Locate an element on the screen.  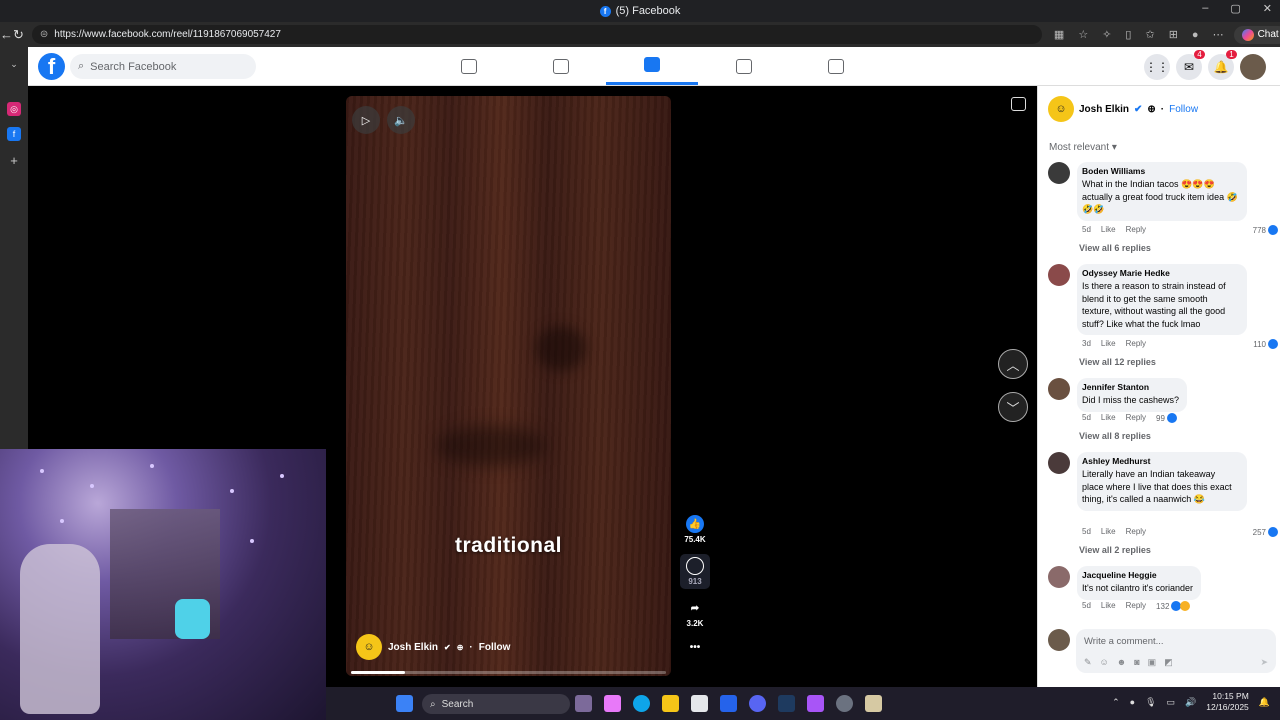
favorites-icon: ✩ is located at coordinates (1149, 34).